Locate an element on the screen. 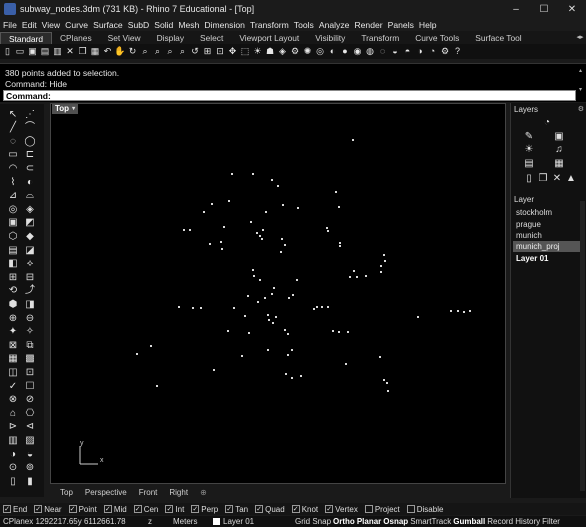 This screenshot has height=527, width=586. polyline-tool-icon: ⊖ is located at coordinates (30, 318).